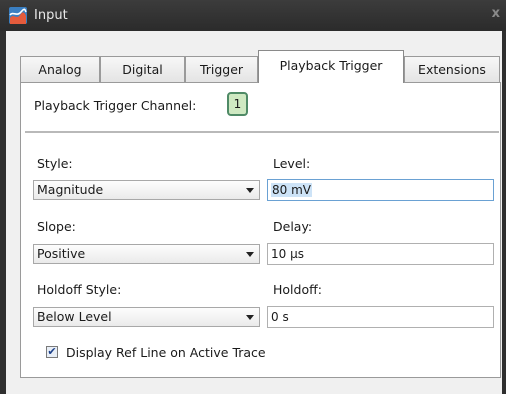  I want to click on checkmark-icon: ✔, so click(52, 351).